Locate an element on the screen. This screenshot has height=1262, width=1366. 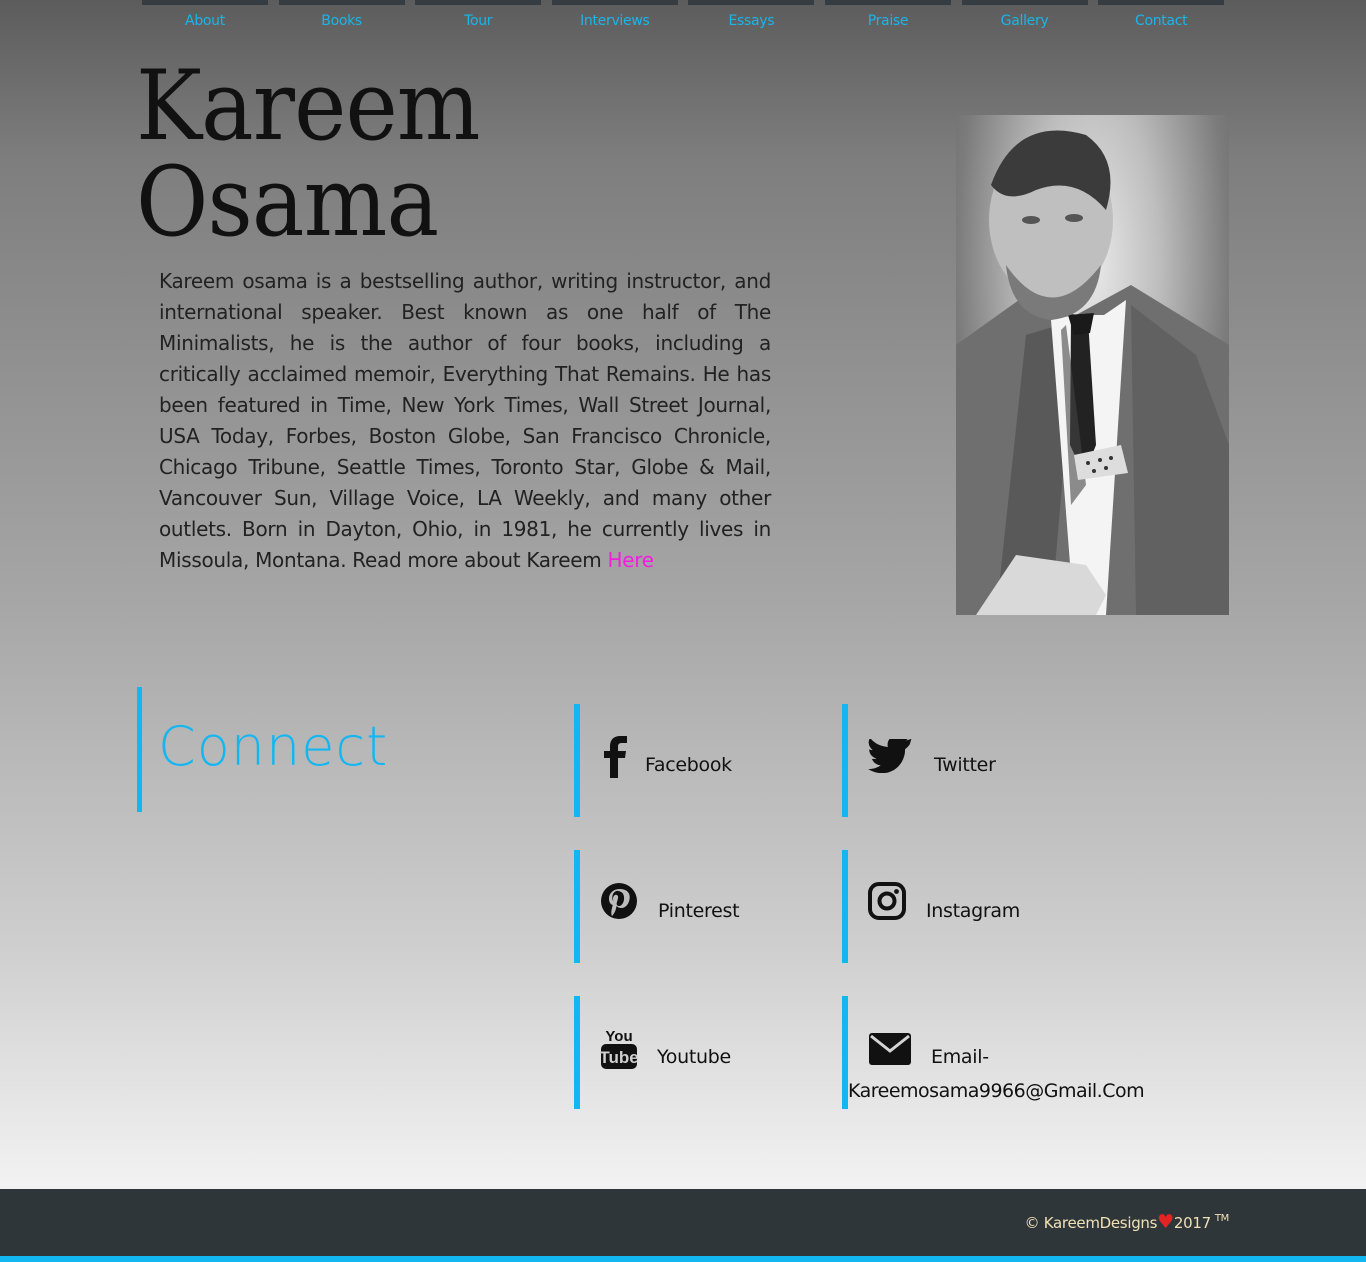
heart-icon: ♥ is located at coordinates (1165, 1222).